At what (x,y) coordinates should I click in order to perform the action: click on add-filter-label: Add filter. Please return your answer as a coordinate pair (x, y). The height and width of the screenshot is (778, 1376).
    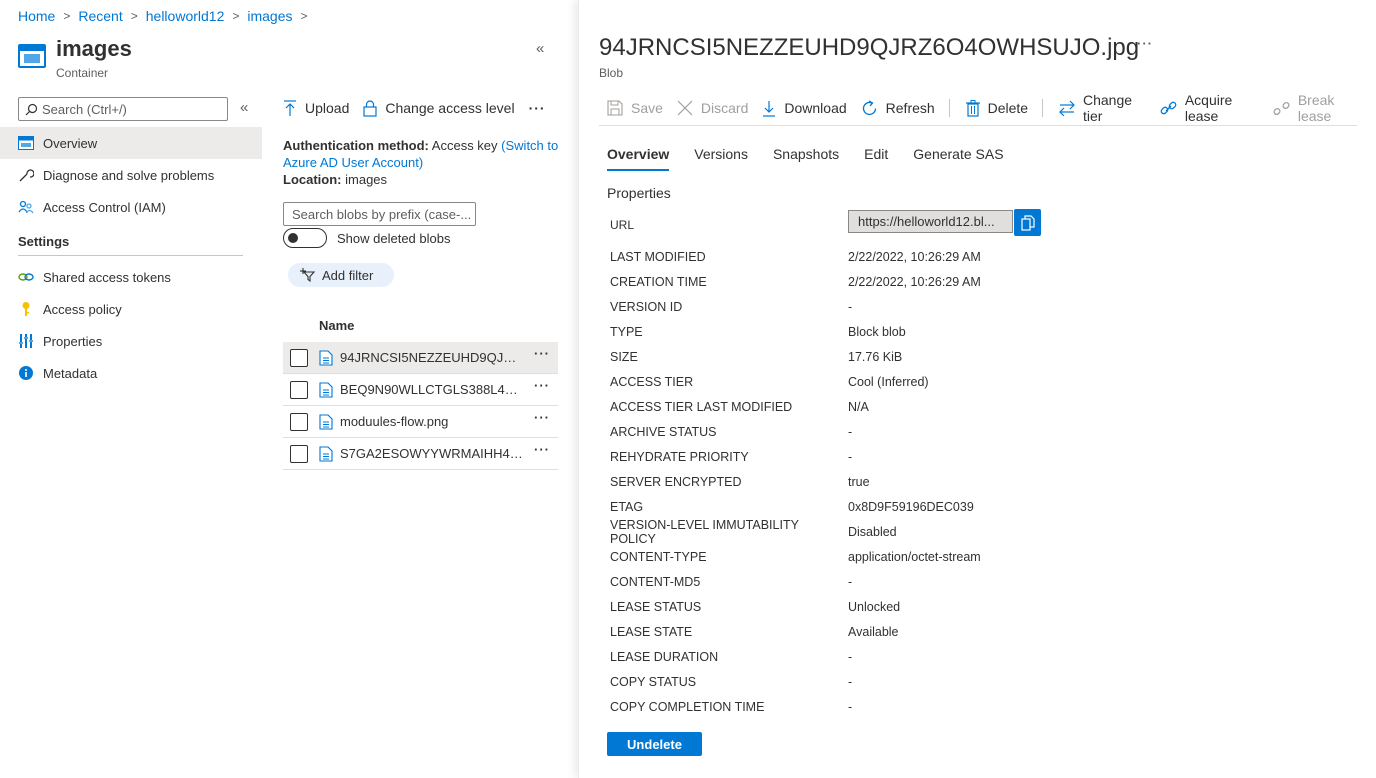
    Looking at the image, I should click on (348, 275).